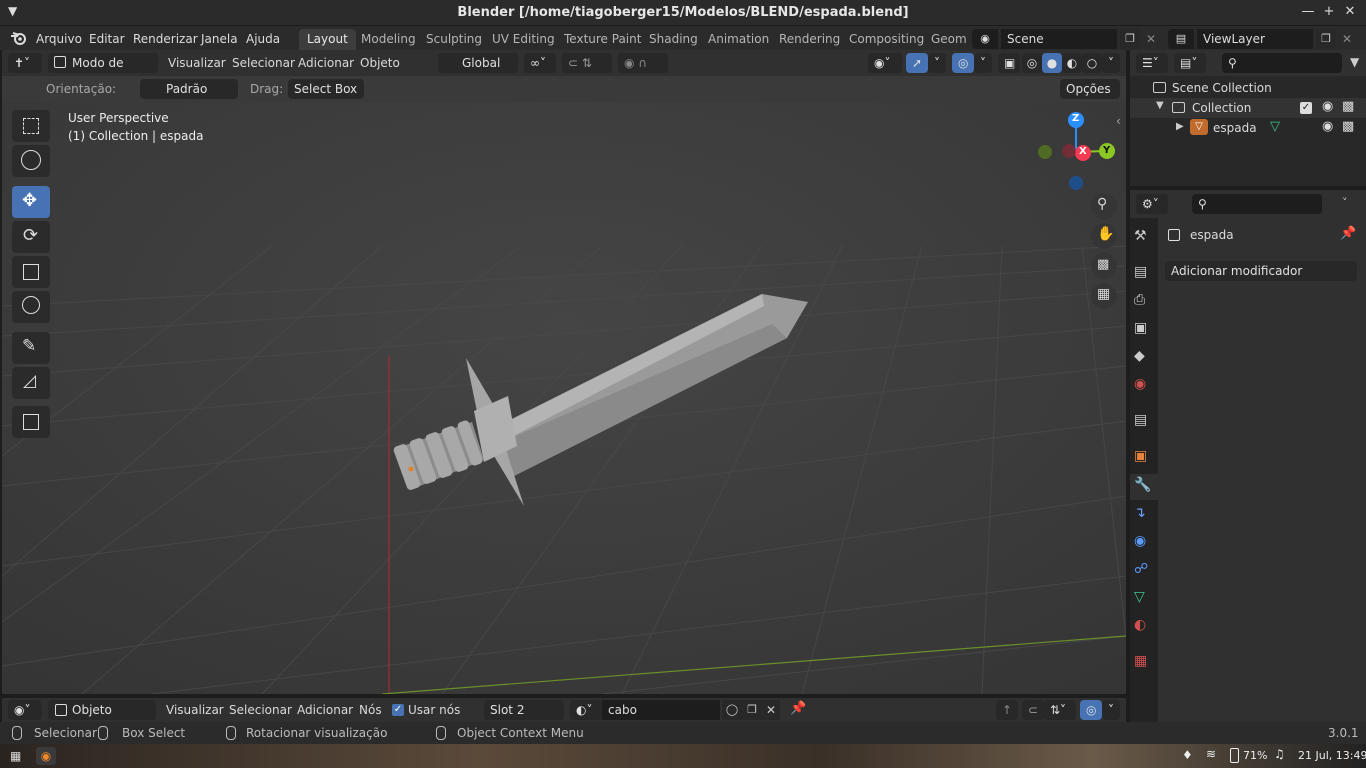 The width and height of the screenshot is (1366, 768). I want to click on modifier-properties-icon: 🔧, so click(1144, 487).